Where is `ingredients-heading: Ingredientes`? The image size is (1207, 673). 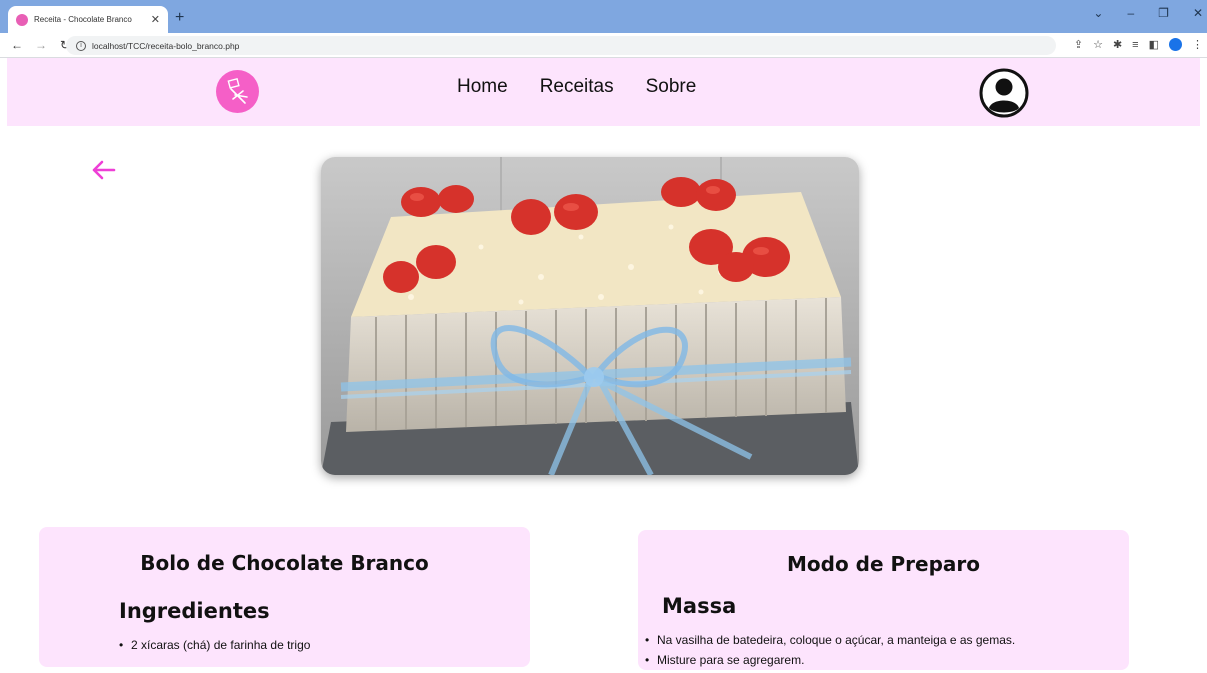 ingredients-heading: Ingredientes is located at coordinates (194, 611).